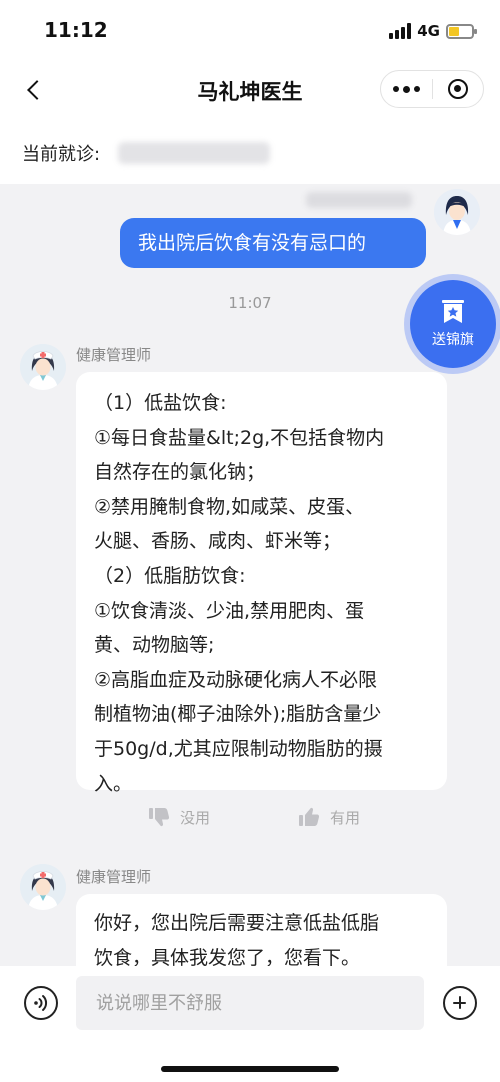 The width and height of the screenshot is (500, 1082). I want to click on input-bar, so click(250, 1024).